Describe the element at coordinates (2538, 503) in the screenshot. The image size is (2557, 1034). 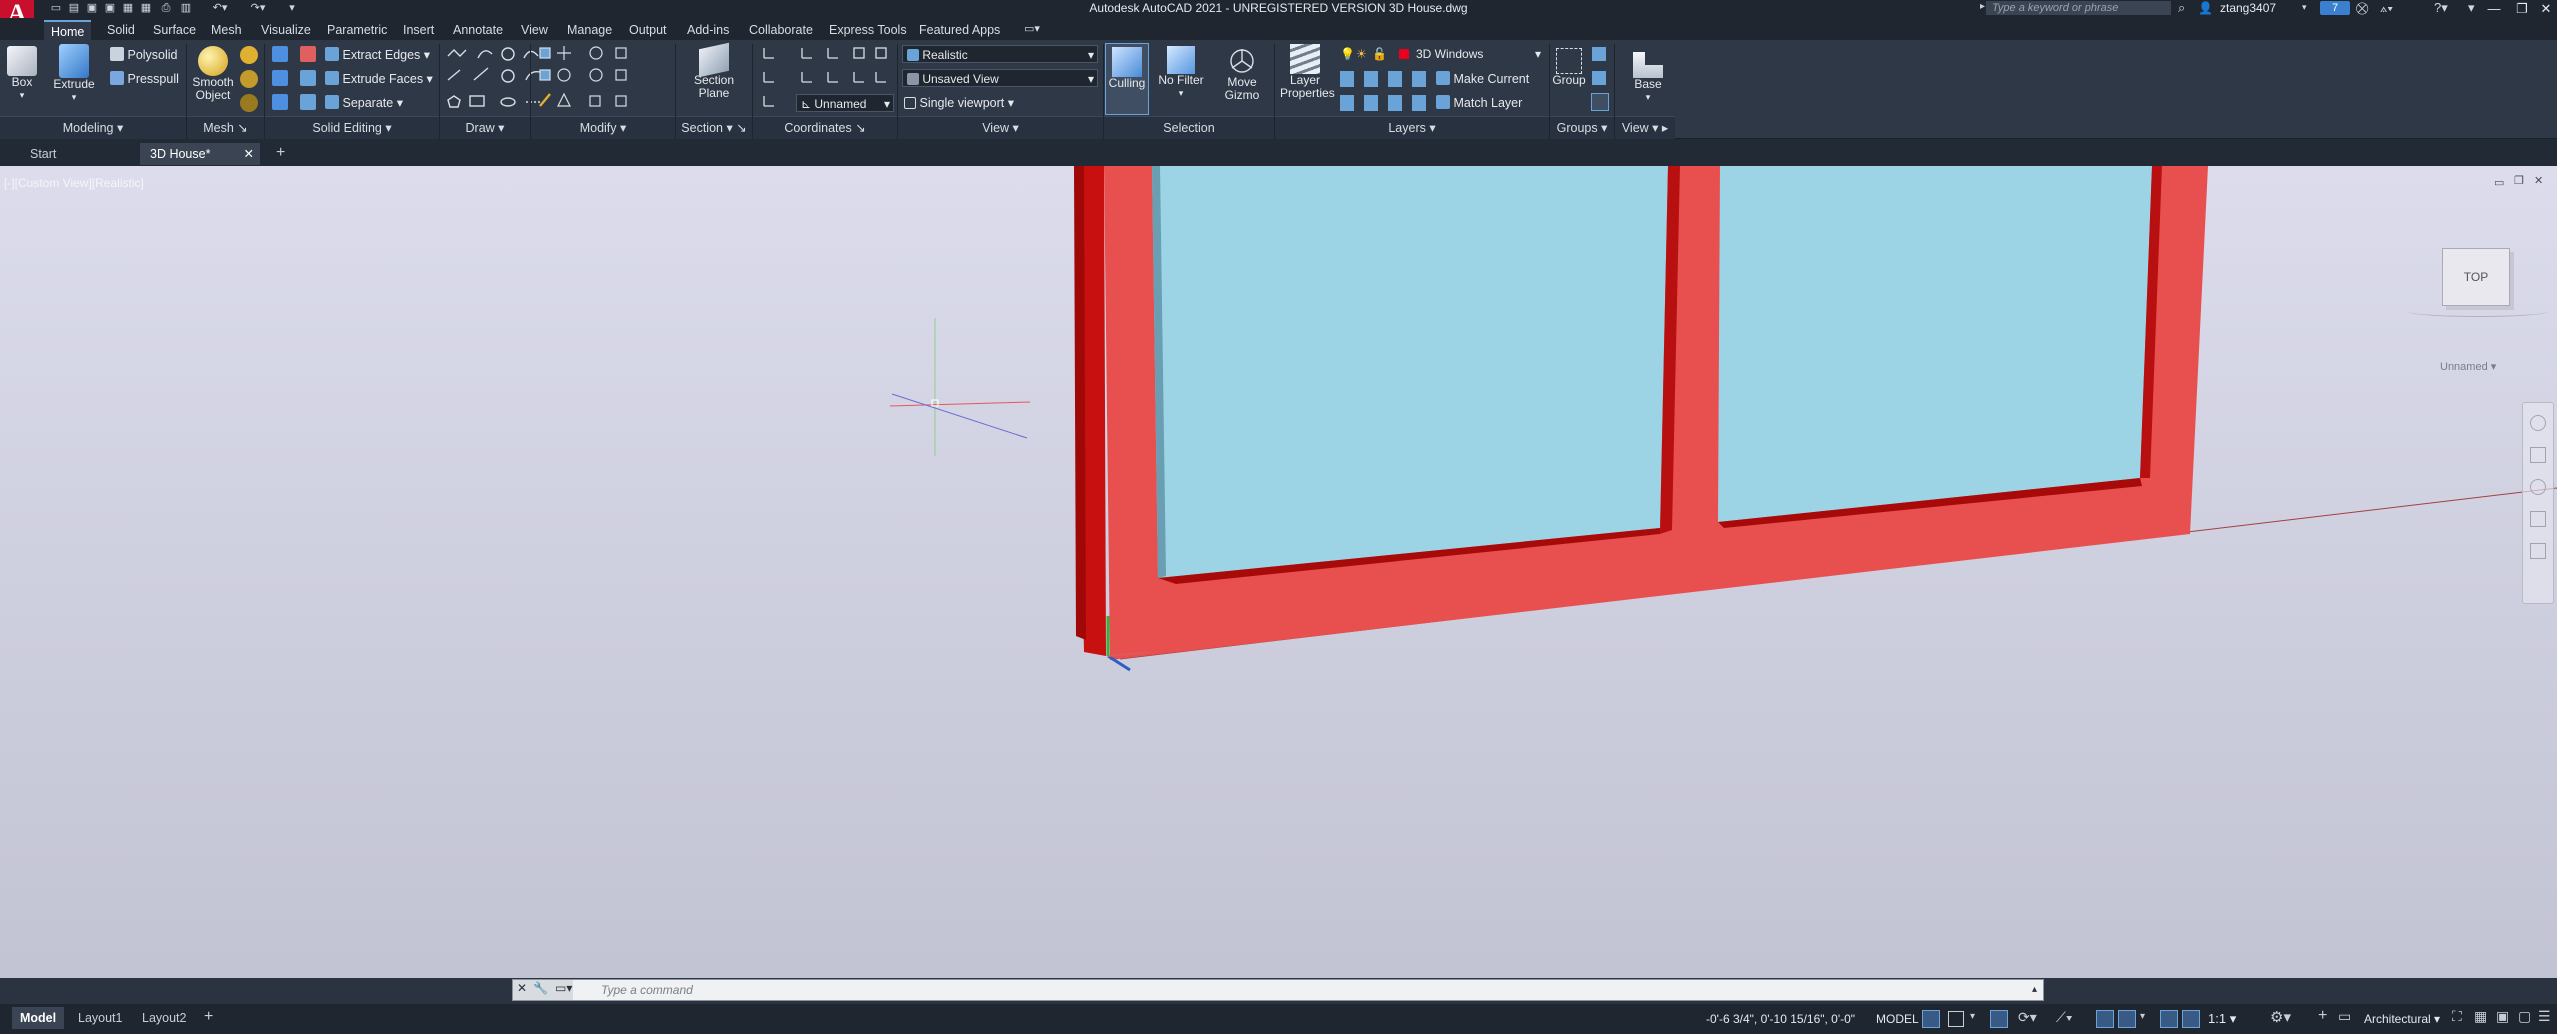
I see `navigation-bar` at that location.